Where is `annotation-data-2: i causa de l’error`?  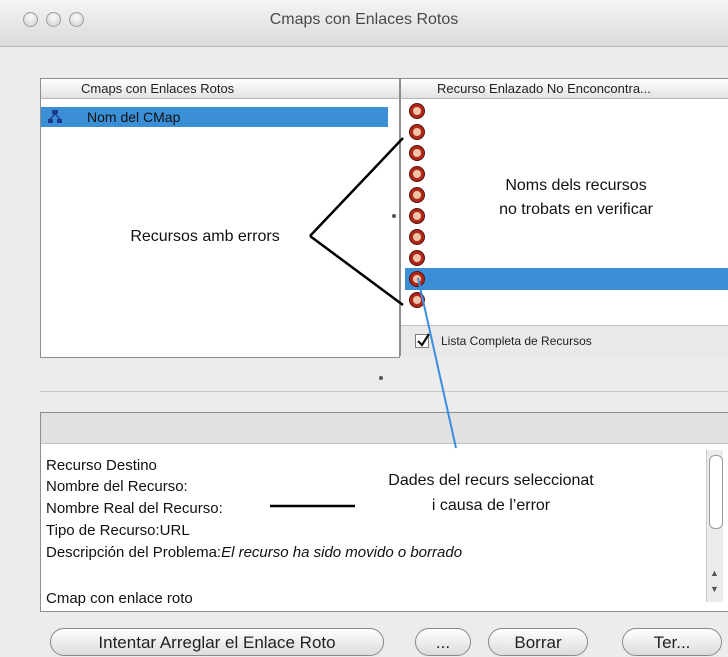 annotation-data-2: i causa de l’error is located at coordinates (491, 505).